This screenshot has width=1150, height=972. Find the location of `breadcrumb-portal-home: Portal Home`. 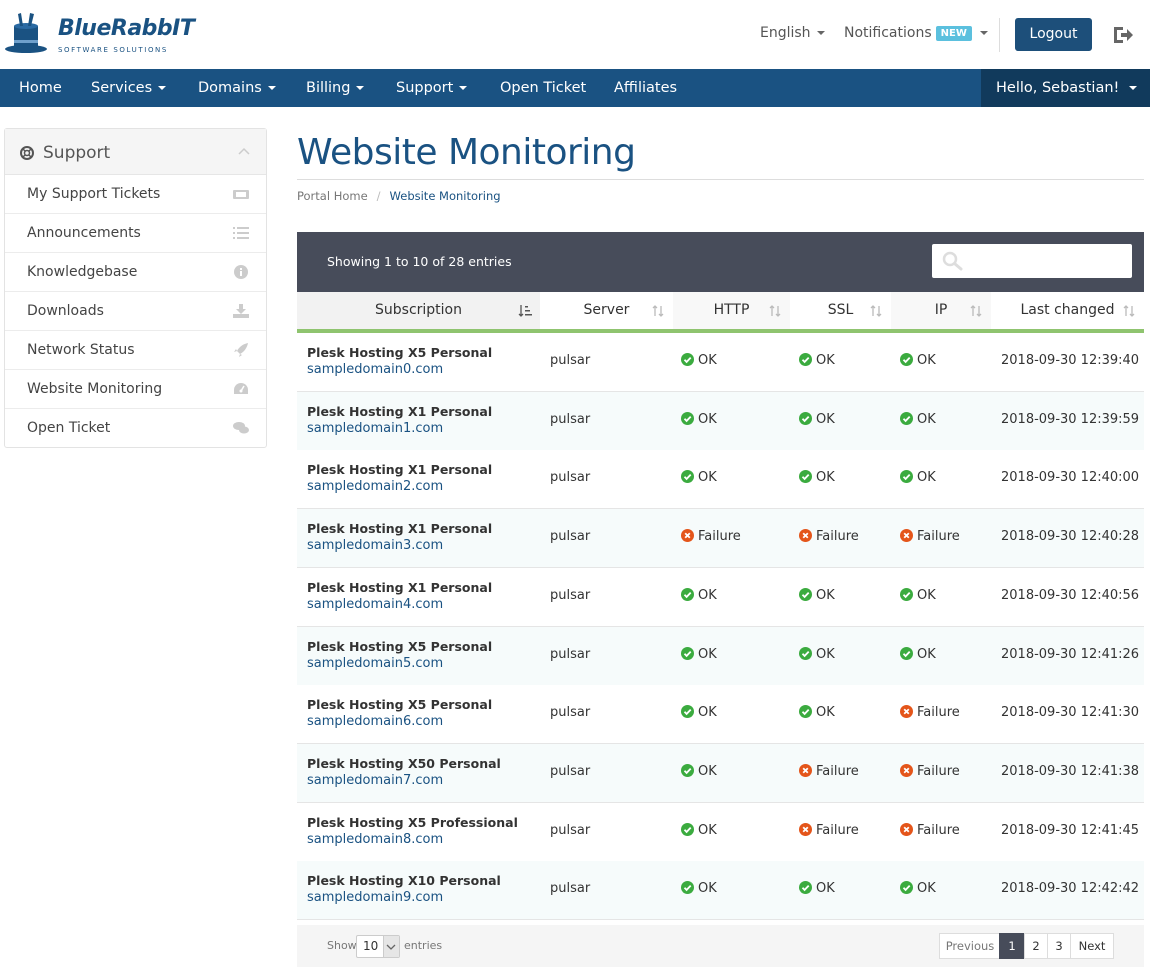

breadcrumb-portal-home: Portal Home is located at coordinates (332, 196).